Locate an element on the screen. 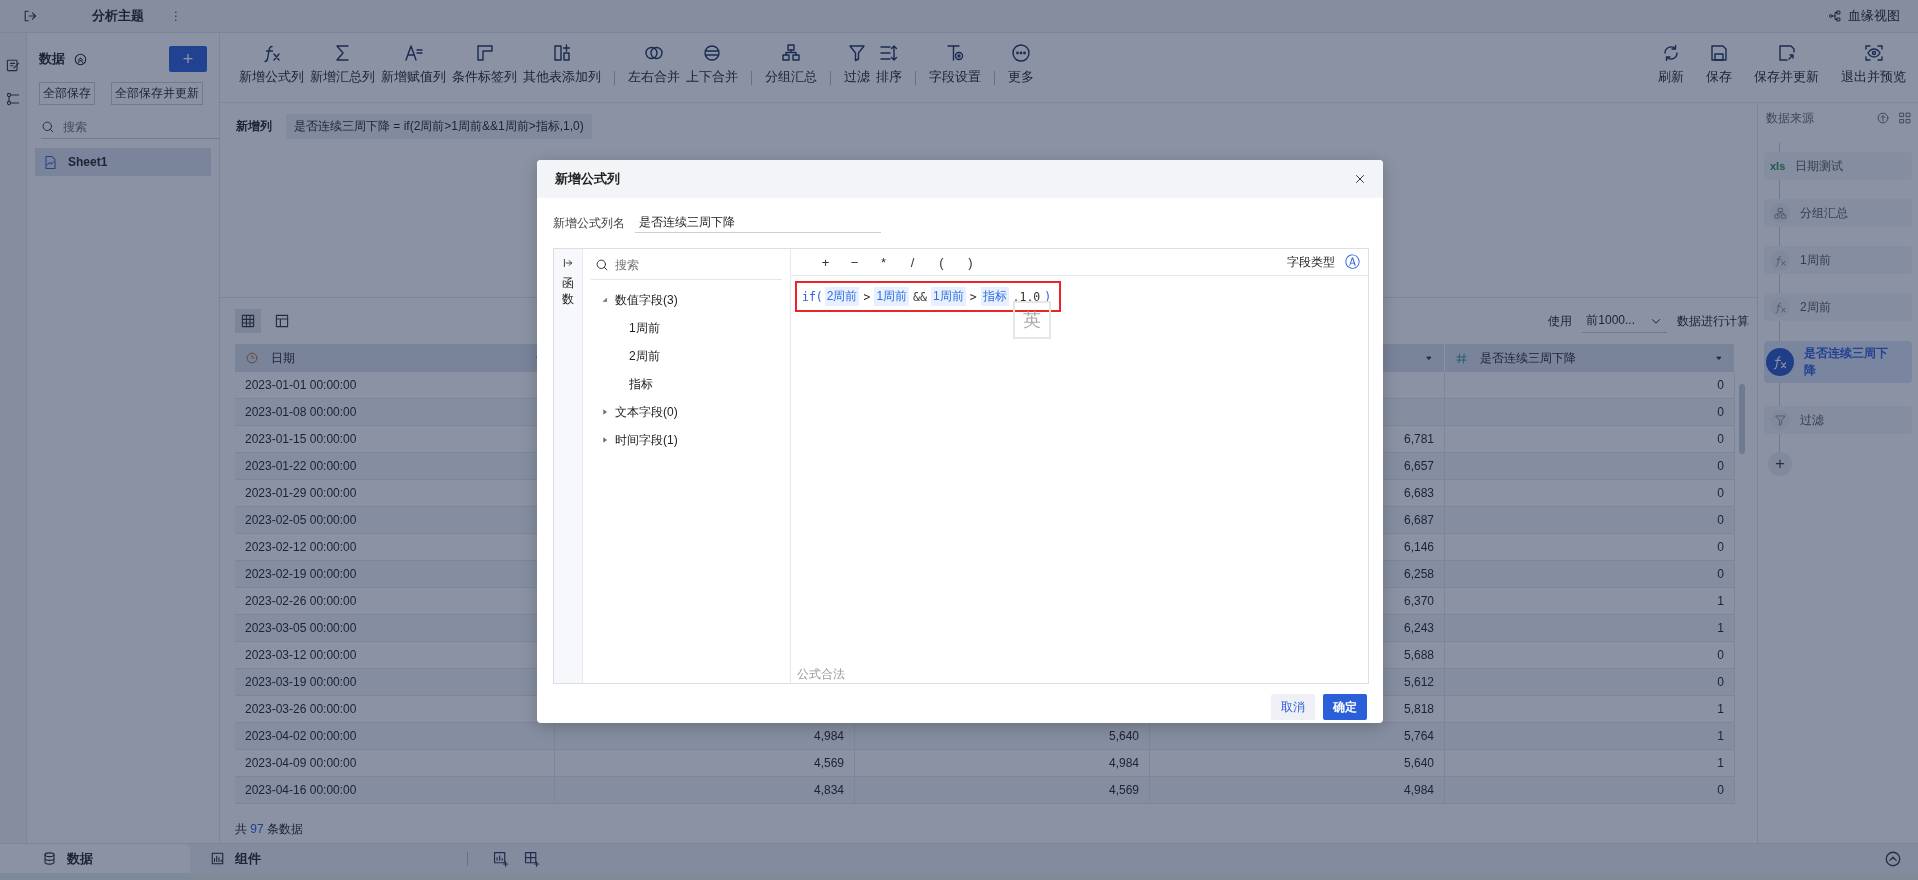  pipeline-step: 1周前 is located at coordinates (1838, 260).